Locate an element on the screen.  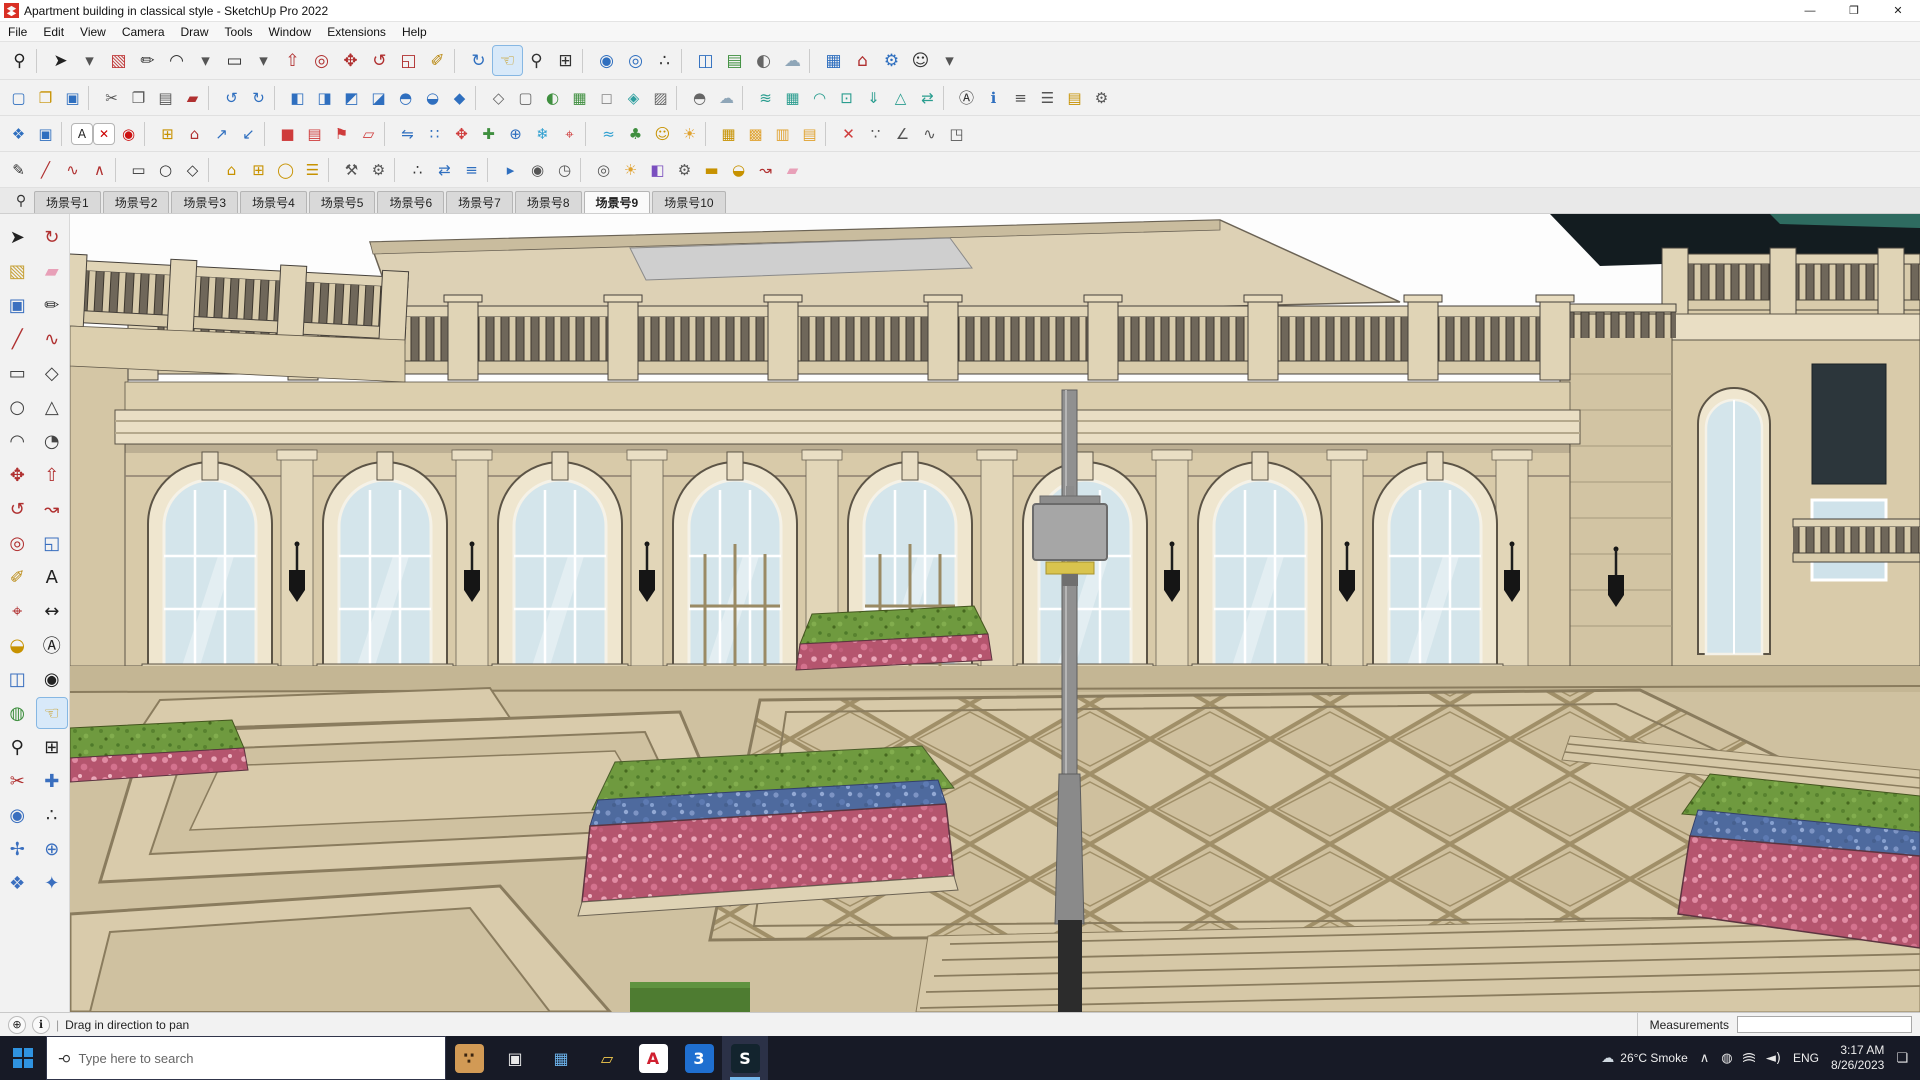
walk-2-icon: ∴ is located at coordinates (417, 169).